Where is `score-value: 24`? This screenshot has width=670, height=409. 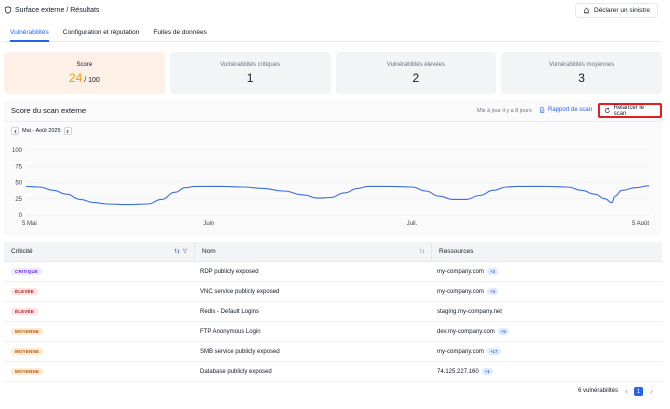 score-value: 24 is located at coordinates (75, 77).